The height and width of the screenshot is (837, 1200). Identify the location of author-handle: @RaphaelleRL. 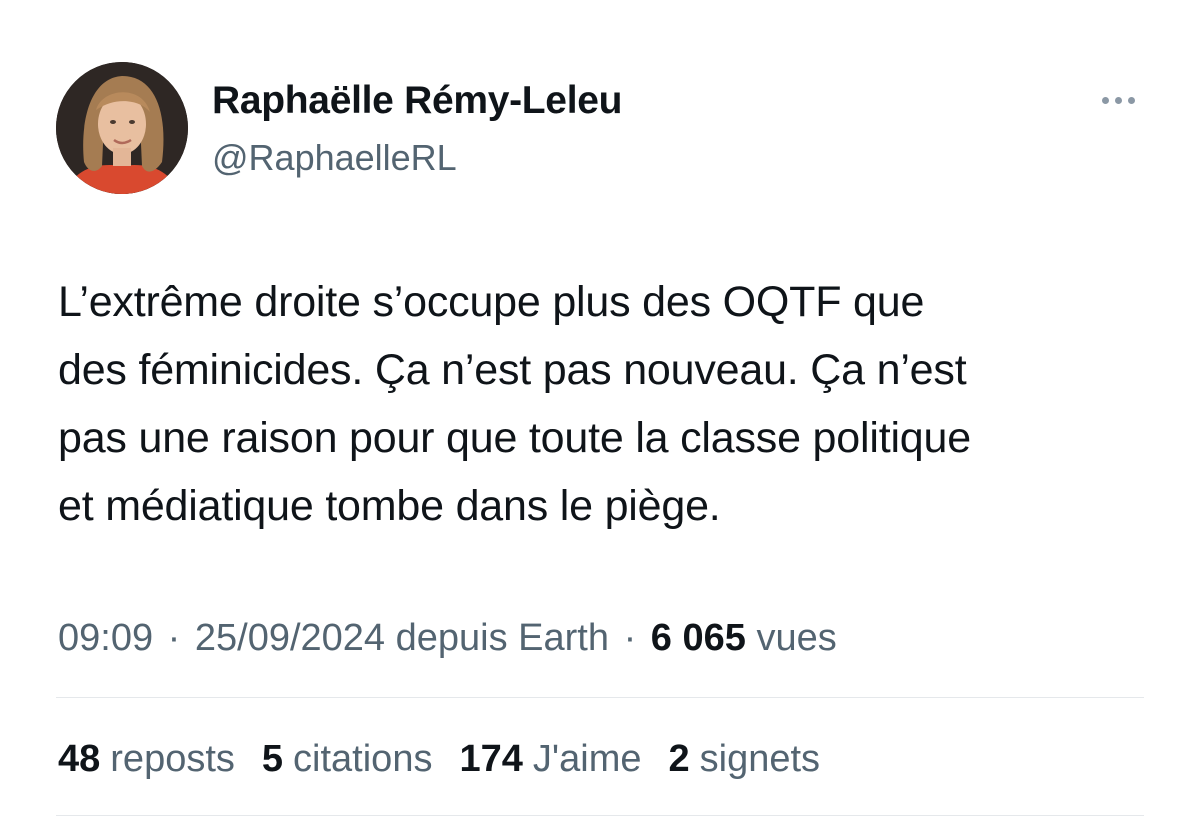
(334, 158).